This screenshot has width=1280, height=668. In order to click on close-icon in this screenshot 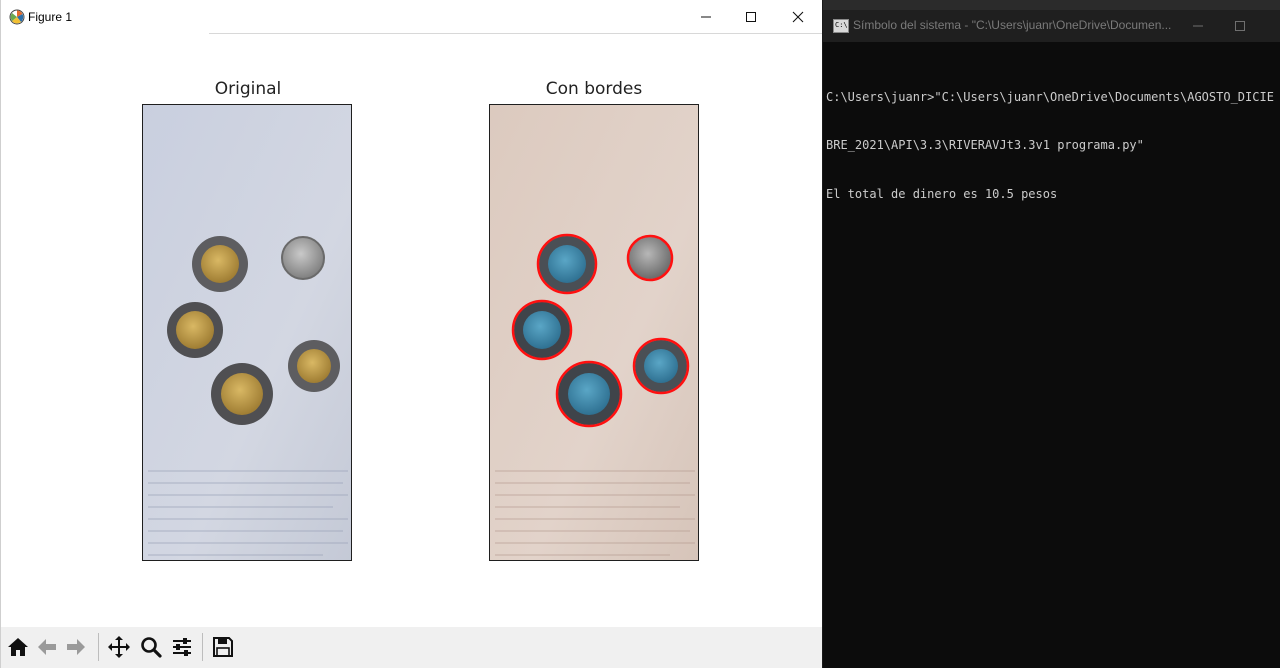, I will do `click(798, 17)`.